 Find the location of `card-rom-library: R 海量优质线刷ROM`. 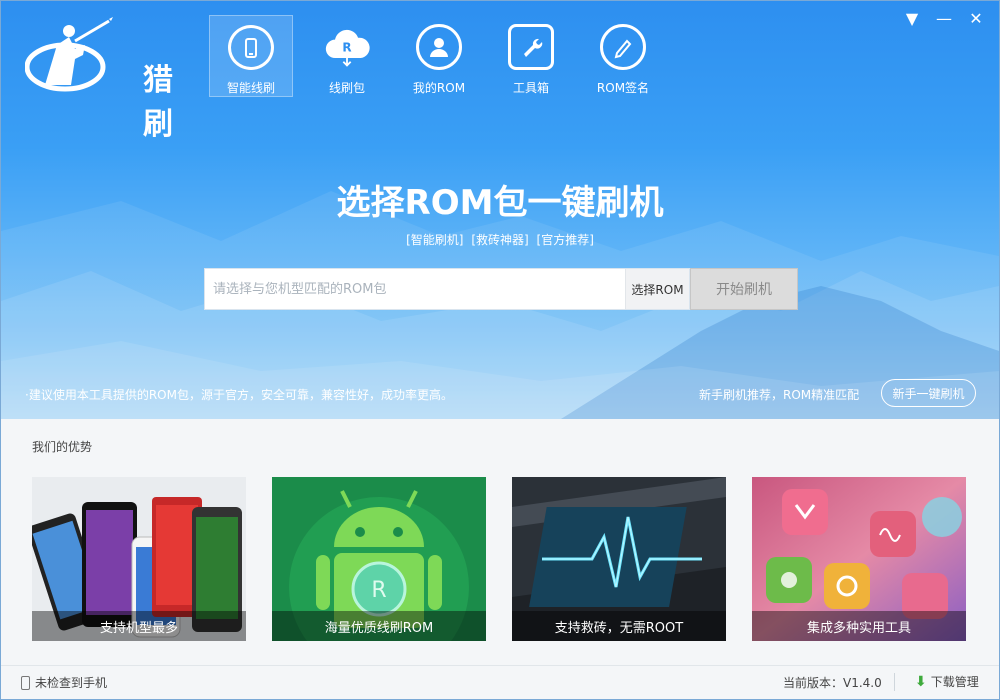

card-rom-library: R 海量优质线刷ROM is located at coordinates (379, 559).